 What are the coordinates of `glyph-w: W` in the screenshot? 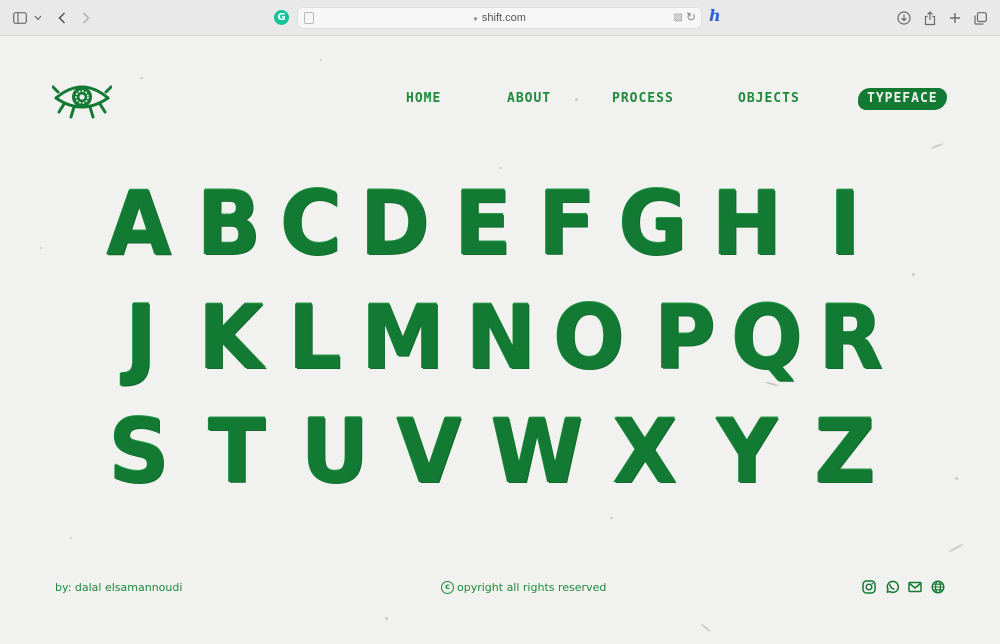 It's located at (537, 451).